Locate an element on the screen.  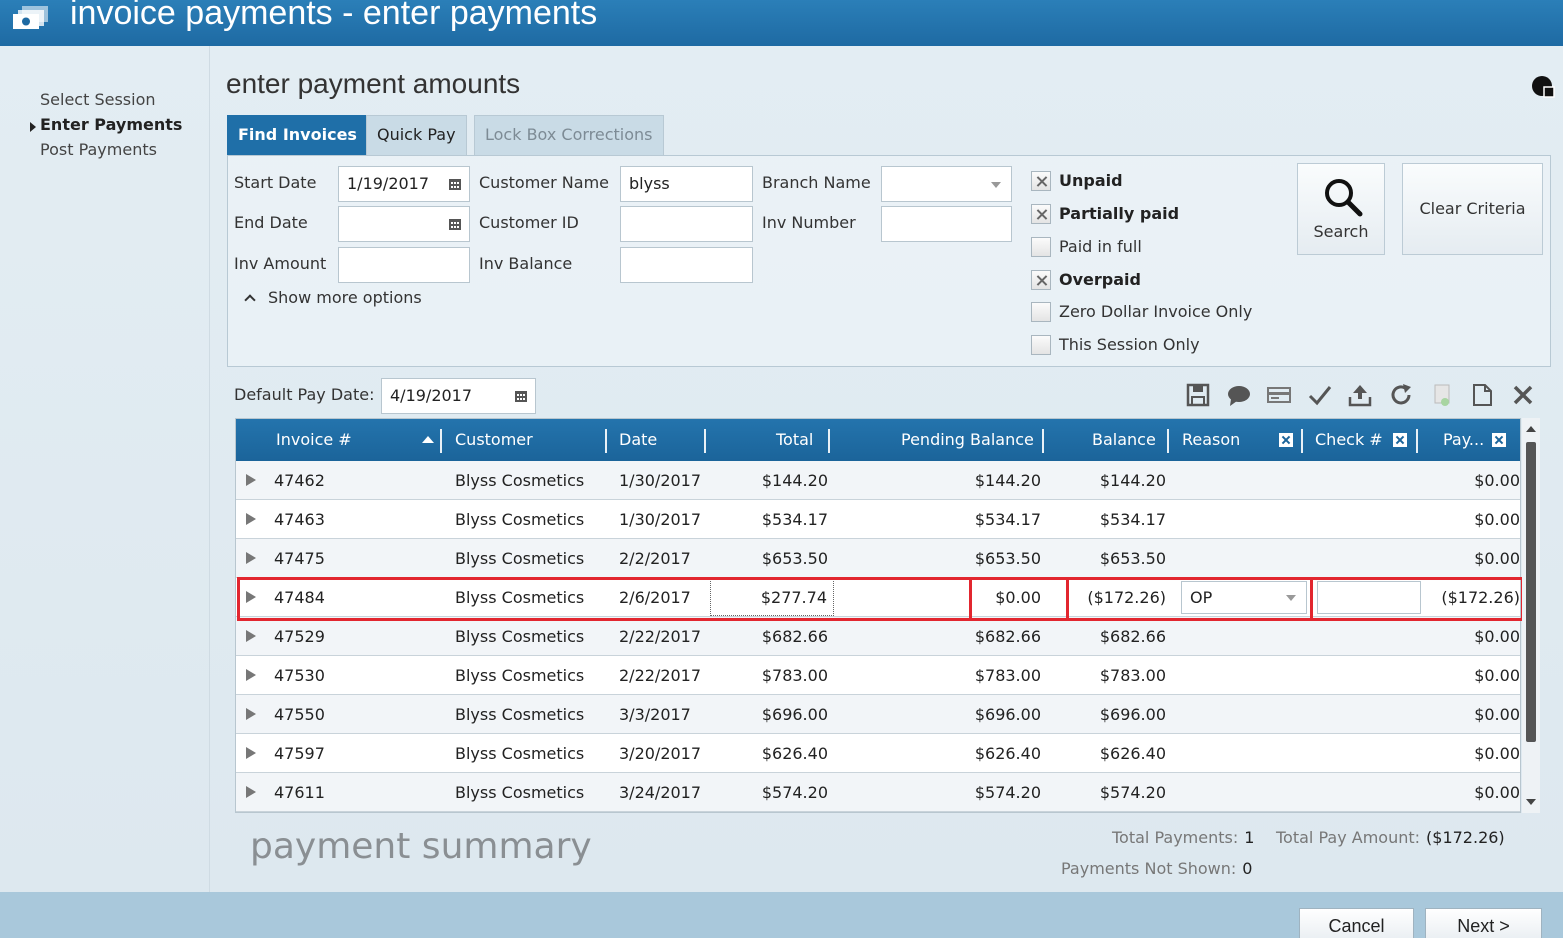
payments-not-shown: Payments Not Shown: 0 is located at coordinates (1156, 868).